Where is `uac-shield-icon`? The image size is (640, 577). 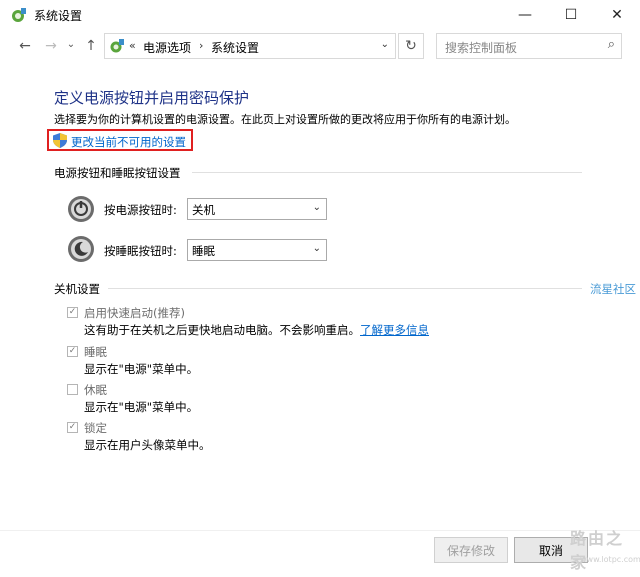
uac-shield-icon is located at coordinates (60, 140).